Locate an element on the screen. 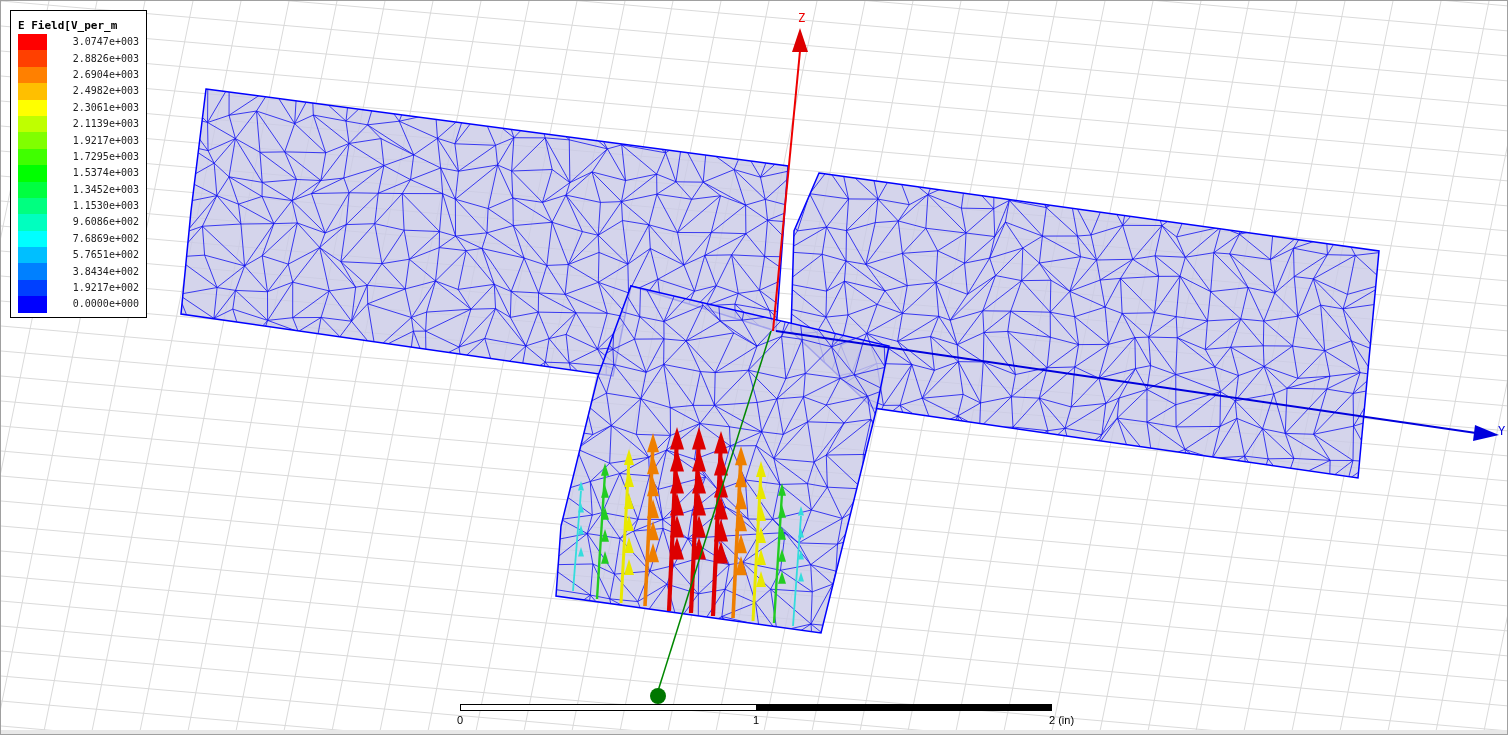 Image resolution: width=1508 pixels, height=735 pixels. z-axis-label: Z is located at coordinates (802, 18).